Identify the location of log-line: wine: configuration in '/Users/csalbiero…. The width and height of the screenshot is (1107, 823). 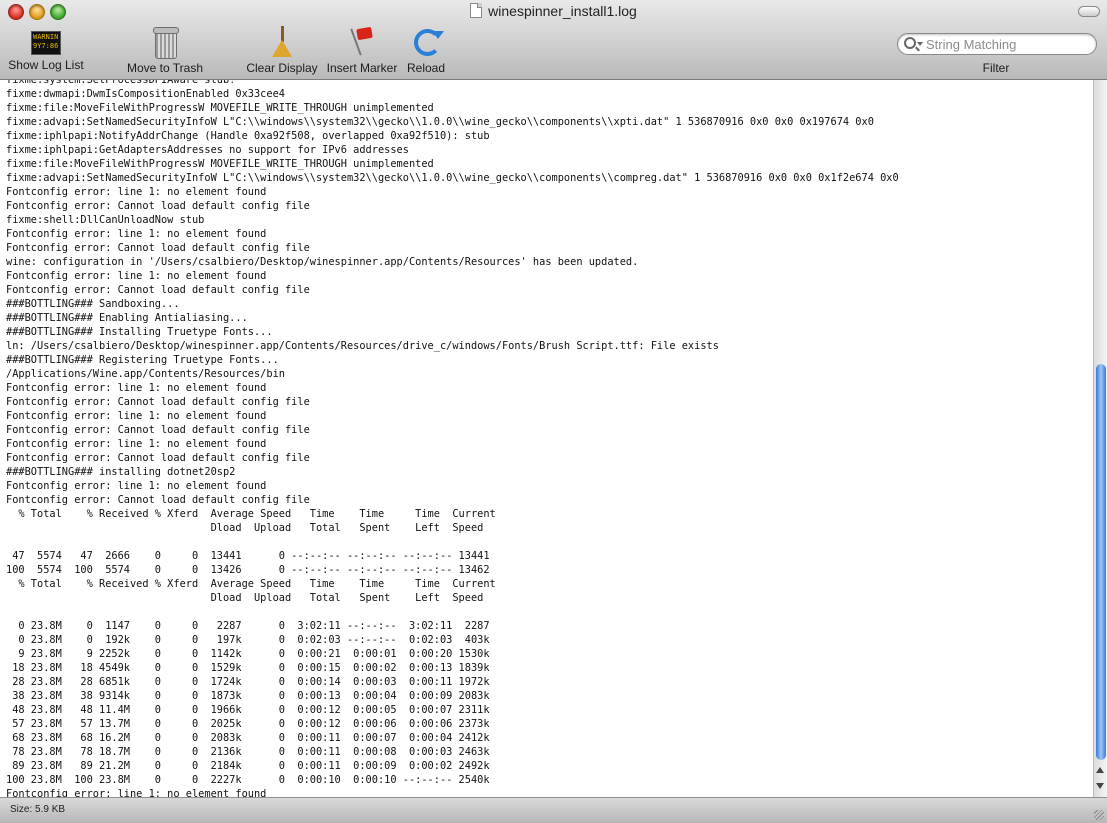
(322, 262).